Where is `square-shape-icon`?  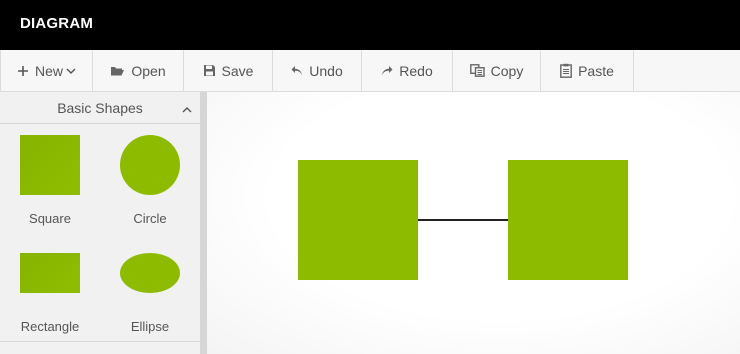 square-shape-icon is located at coordinates (50, 165).